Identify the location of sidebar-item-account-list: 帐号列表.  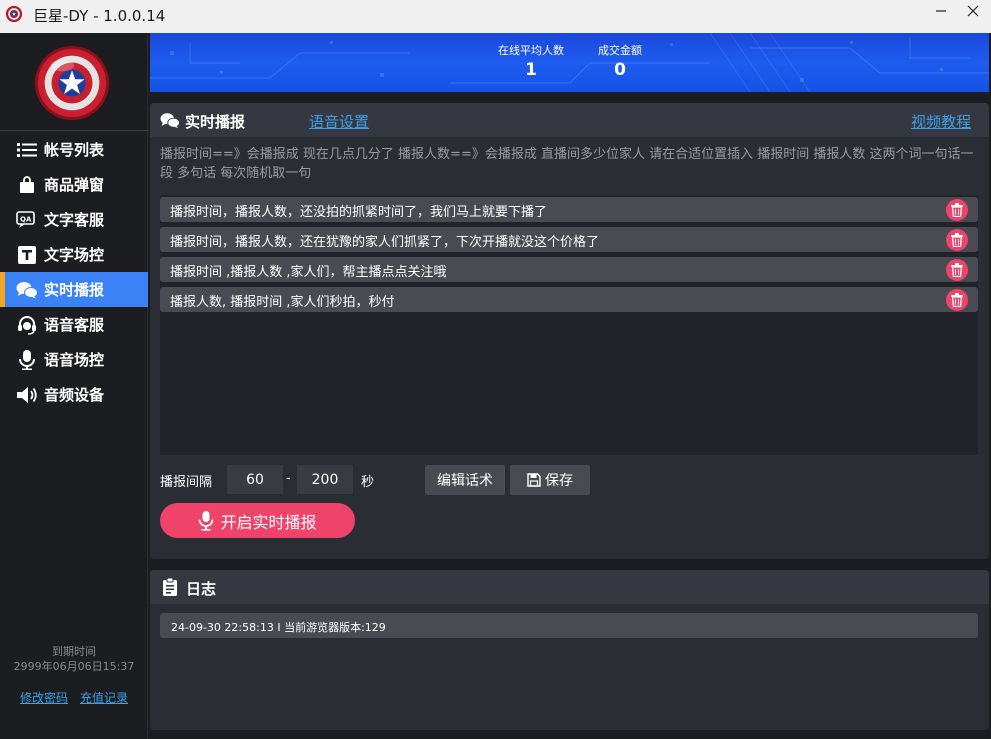
(74, 149).